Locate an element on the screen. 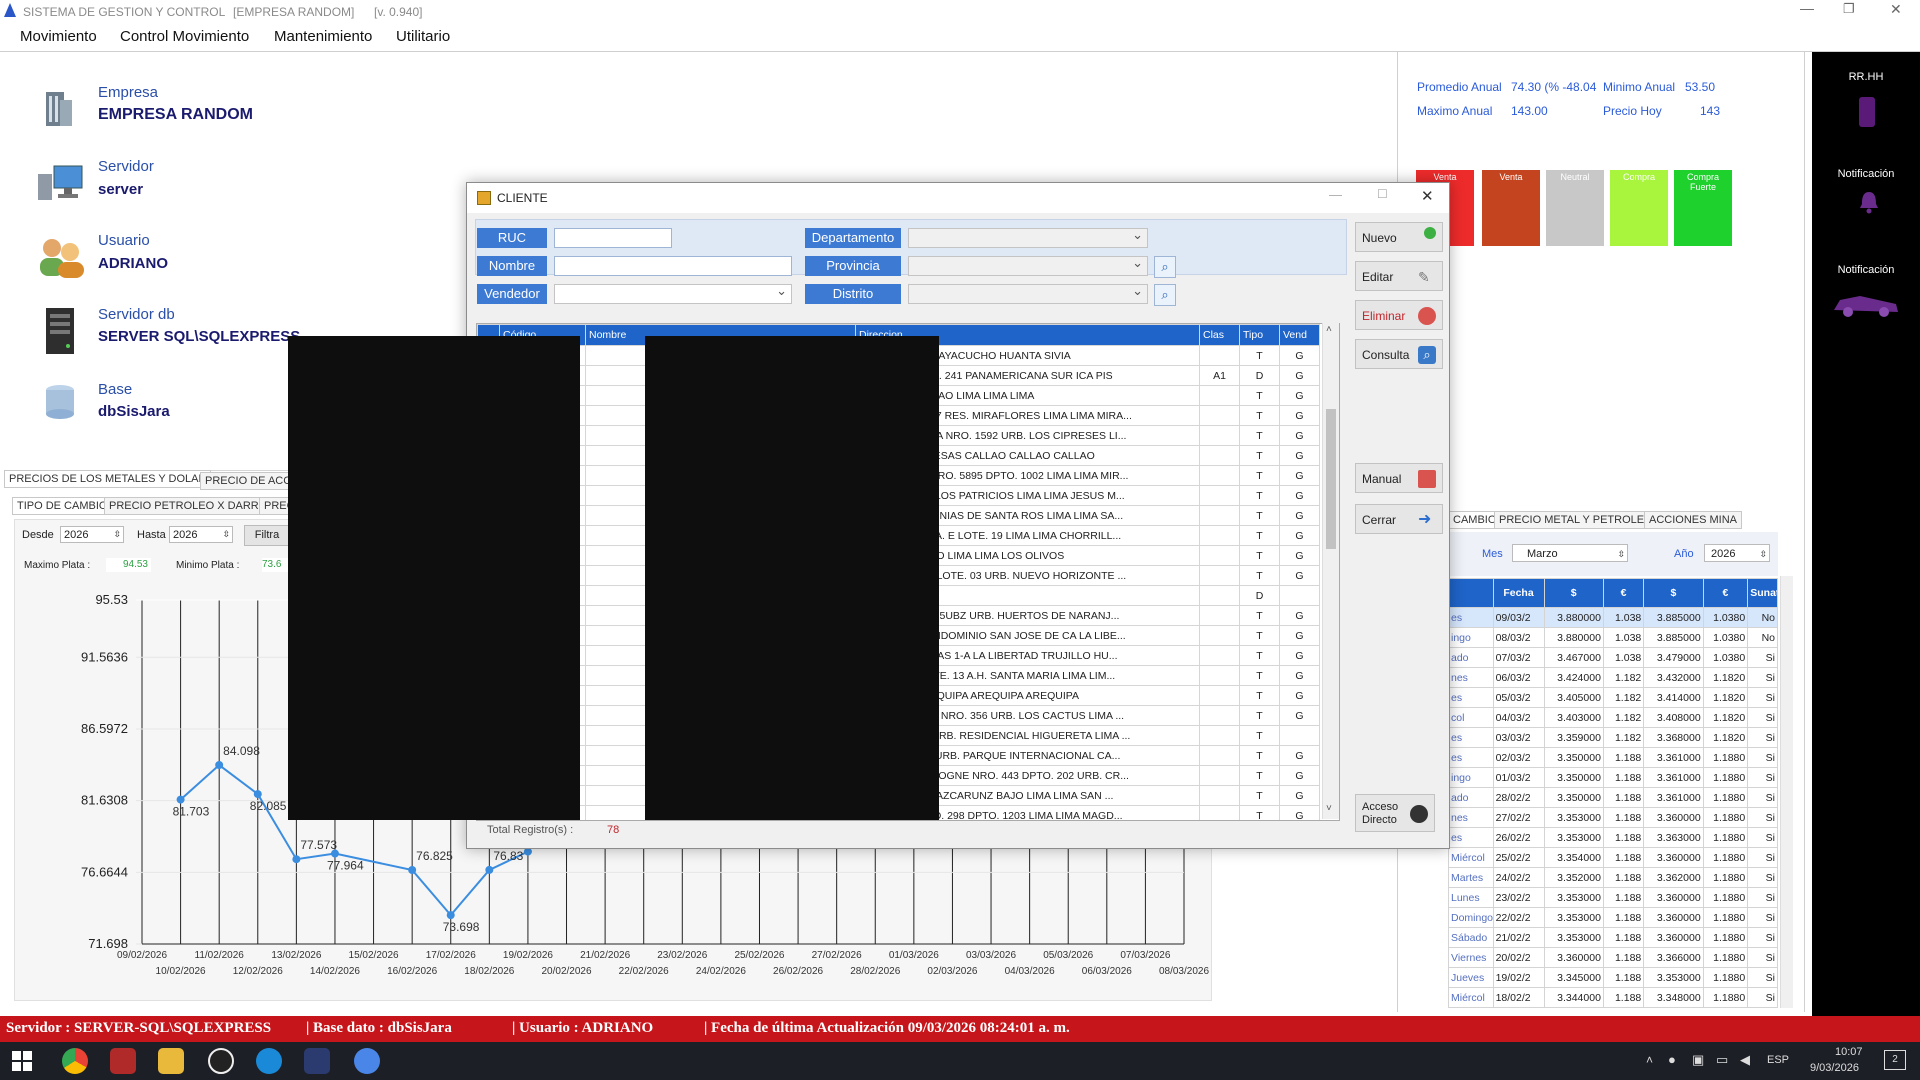 This screenshot has height=1080, width=1920. clock-time: 10:07 is located at coordinates (1849, 1052).